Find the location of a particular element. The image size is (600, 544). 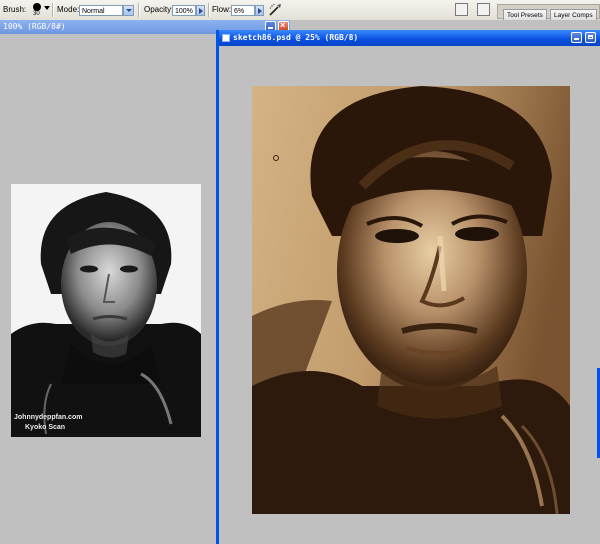

flow-slider-button is located at coordinates (259, 10).